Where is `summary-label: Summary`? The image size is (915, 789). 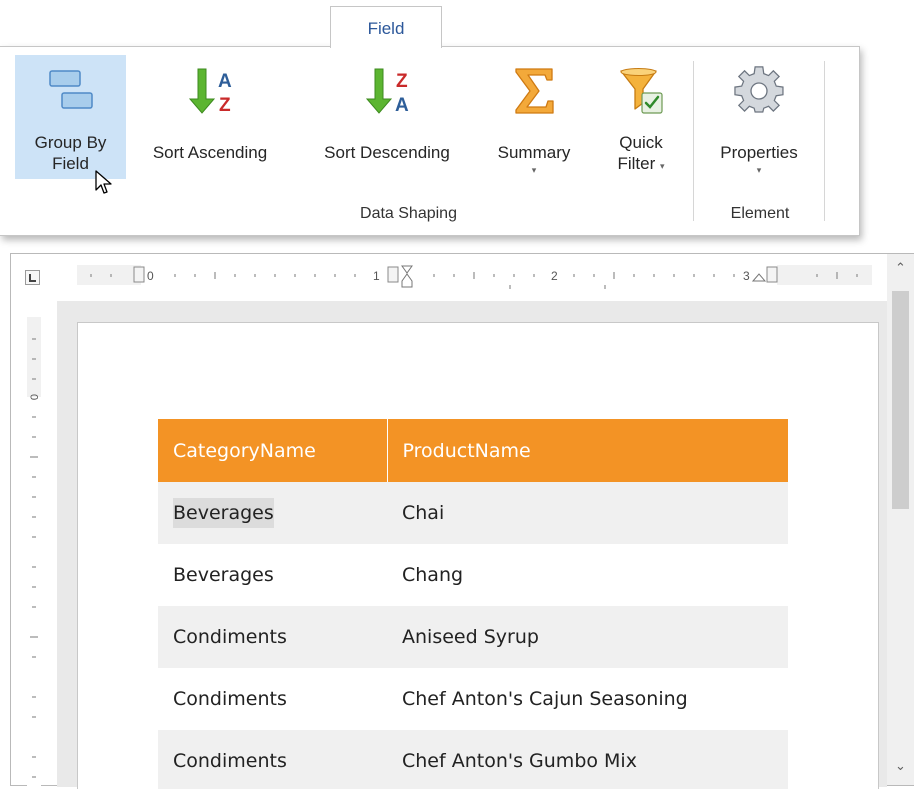
summary-label: Summary is located at coordinates (534, 152).